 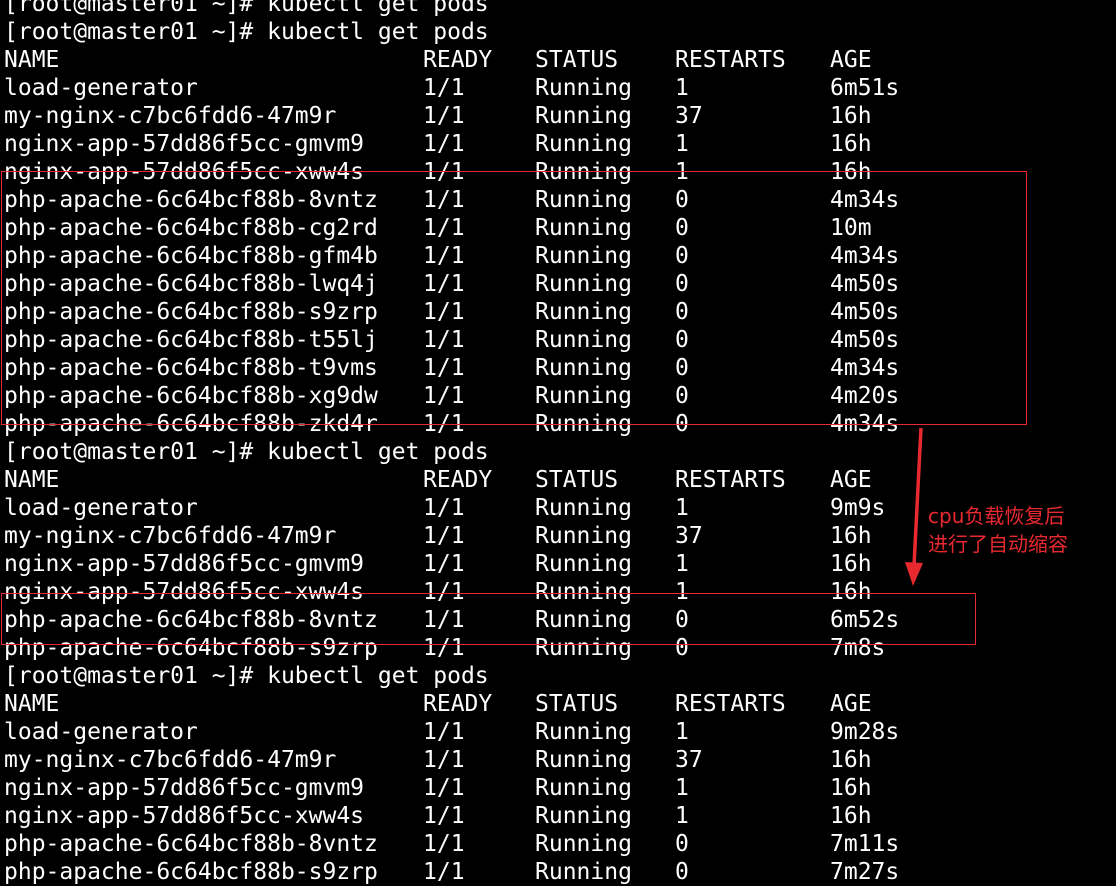 I want to click on cutoff-line: [root@master01 ~]# kubectl get pods, so click(x=560, y=9).